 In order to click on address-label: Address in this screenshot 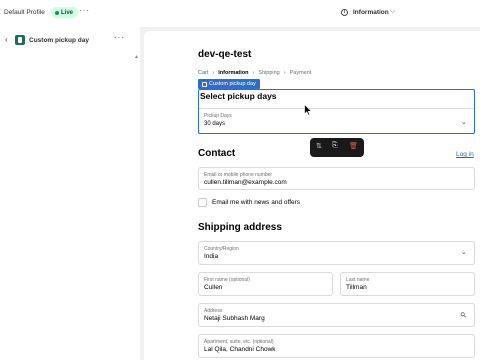, I will do `click(213, 311)`.